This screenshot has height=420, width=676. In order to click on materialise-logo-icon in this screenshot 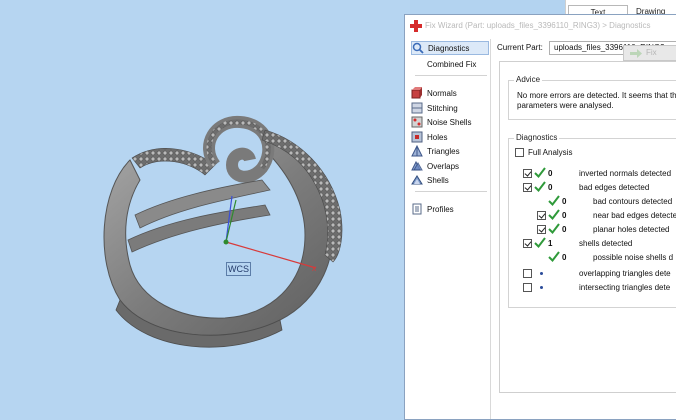, I will do `click(416, 26)`.